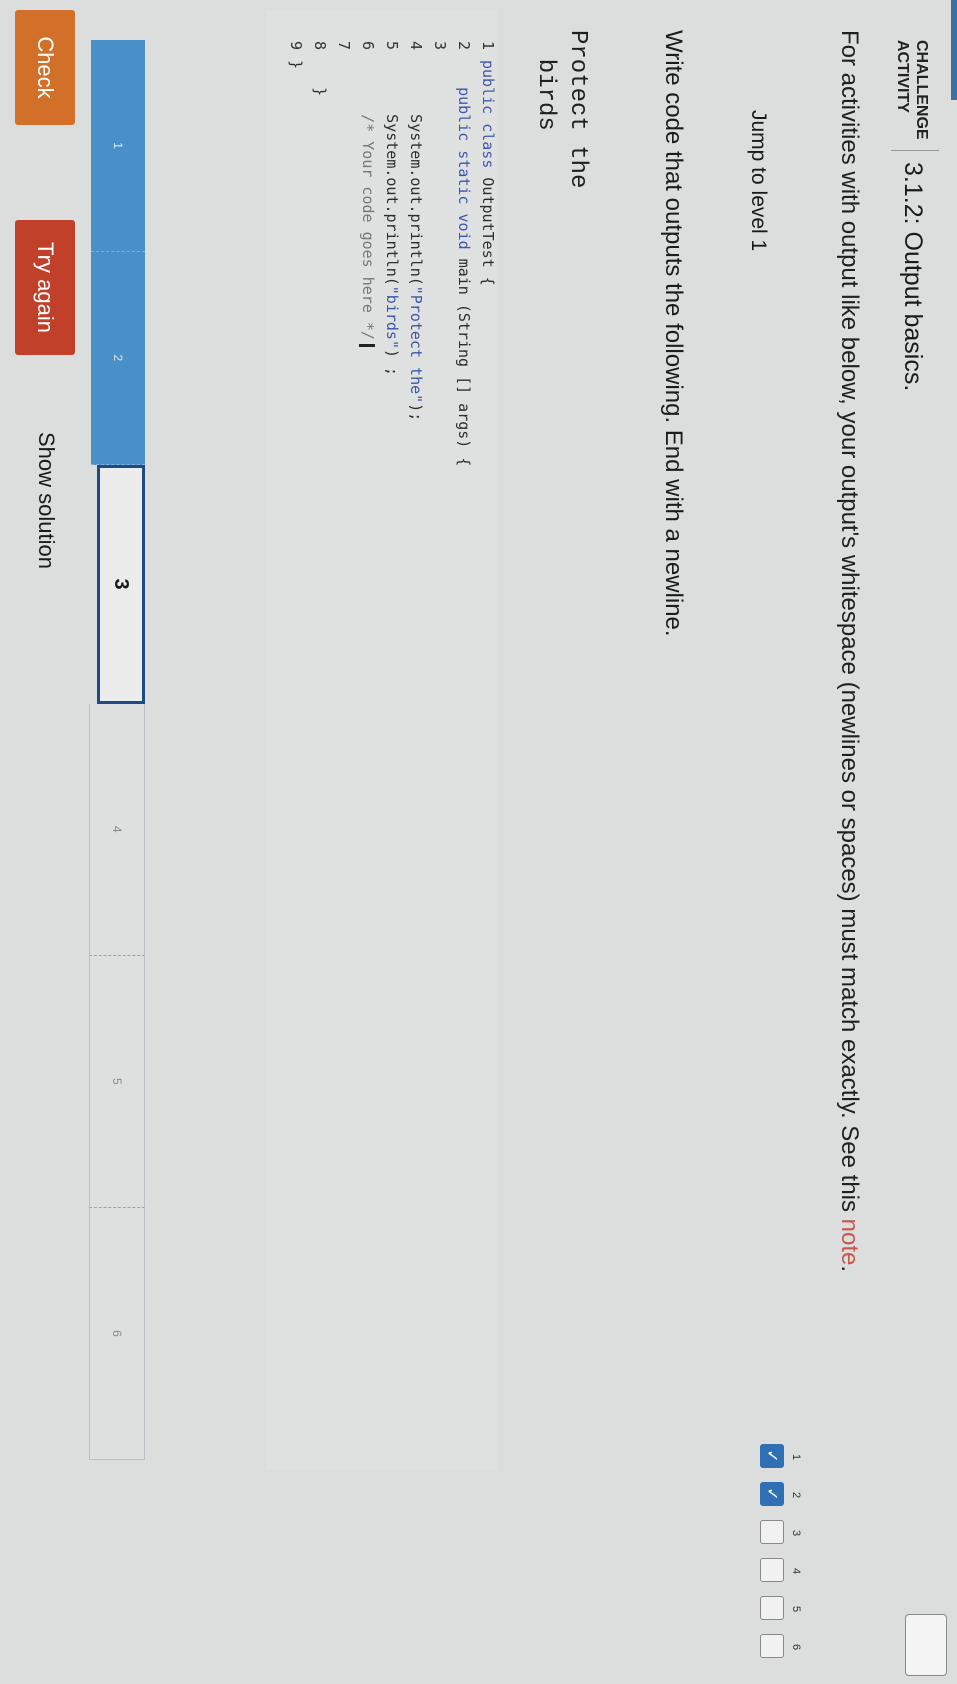 This screenshot has width=957, height=1684. What do you see at coordinates (45, 287) in the screenshot?
I see `try-again-button: Try again` at bounding box center [45, 287].